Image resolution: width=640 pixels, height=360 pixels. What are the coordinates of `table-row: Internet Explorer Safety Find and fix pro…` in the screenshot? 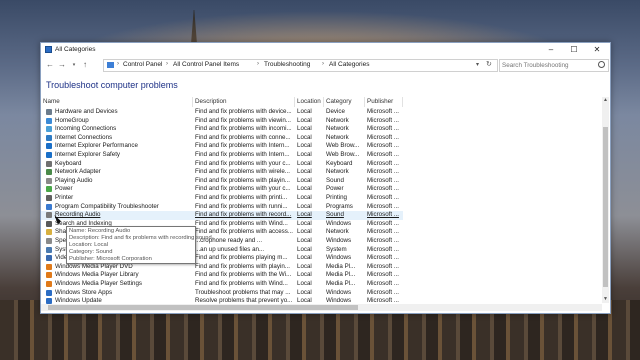 It's located at (222, 155).